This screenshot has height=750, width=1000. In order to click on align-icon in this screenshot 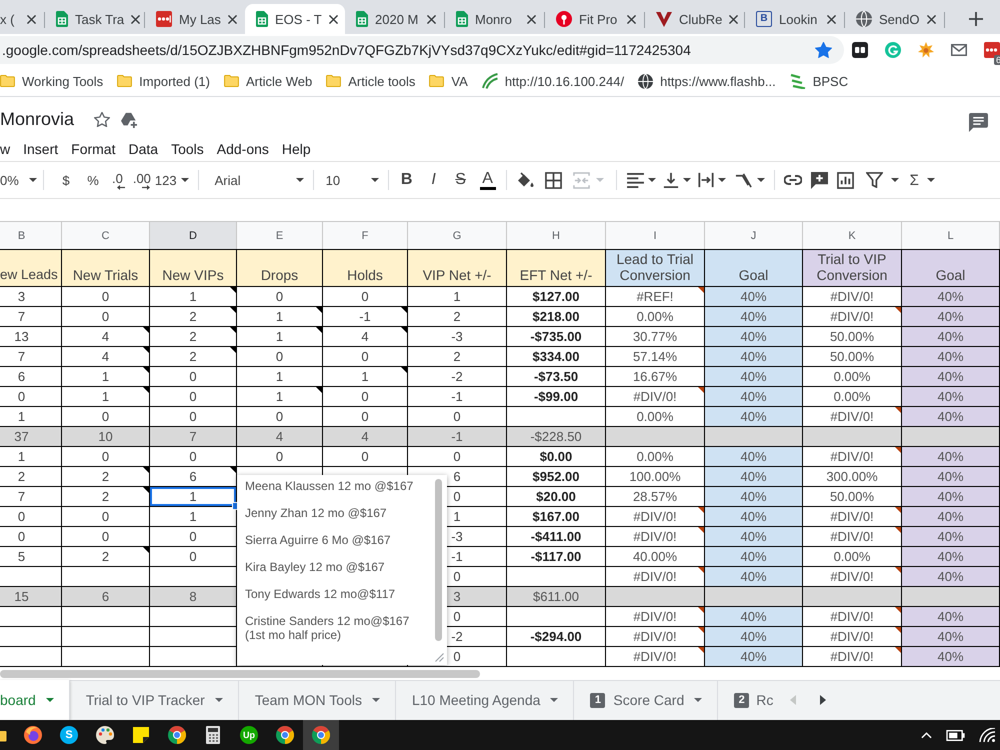, I will do `click(635, 180)`.